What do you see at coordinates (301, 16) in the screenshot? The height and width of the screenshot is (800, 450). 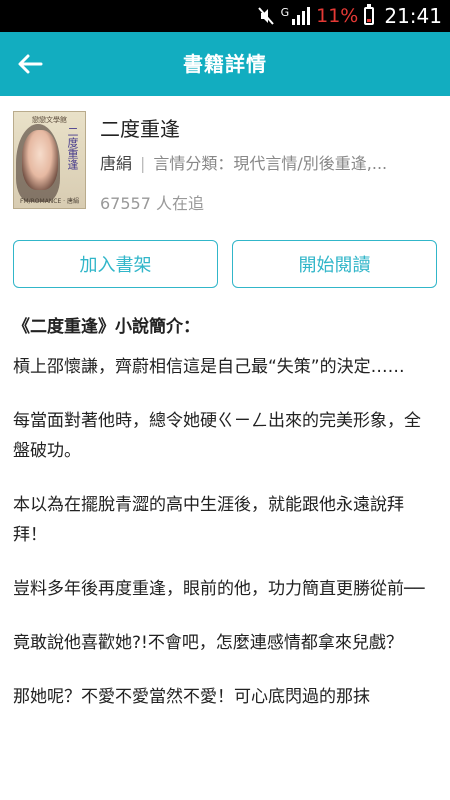 I see `signal-icon` at bounding box center [301, 16].